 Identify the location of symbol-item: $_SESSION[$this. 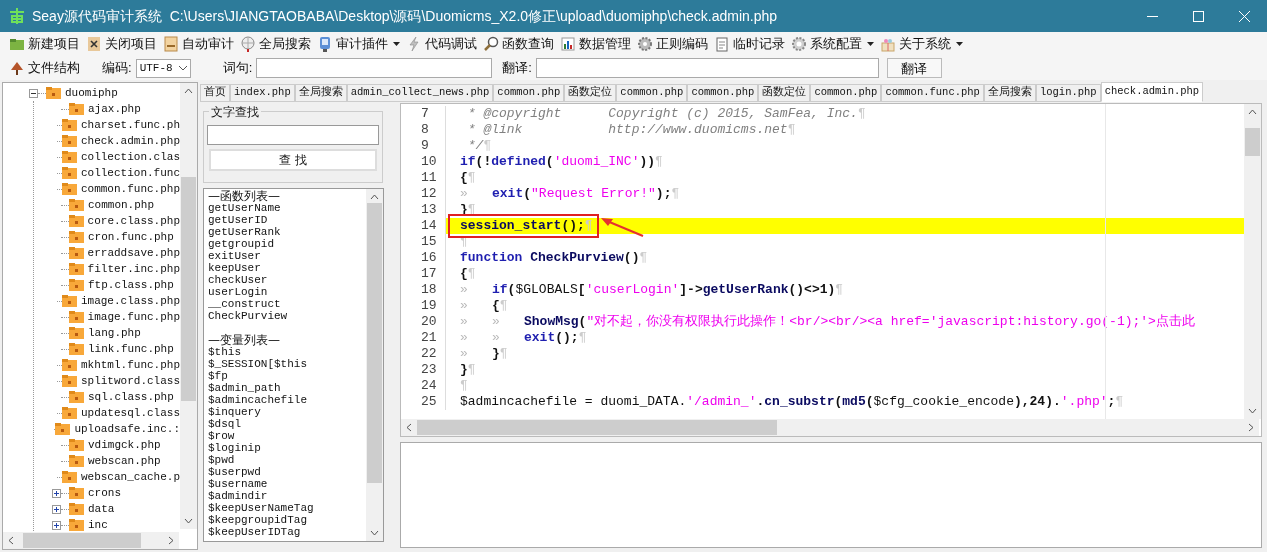
(287, 364).